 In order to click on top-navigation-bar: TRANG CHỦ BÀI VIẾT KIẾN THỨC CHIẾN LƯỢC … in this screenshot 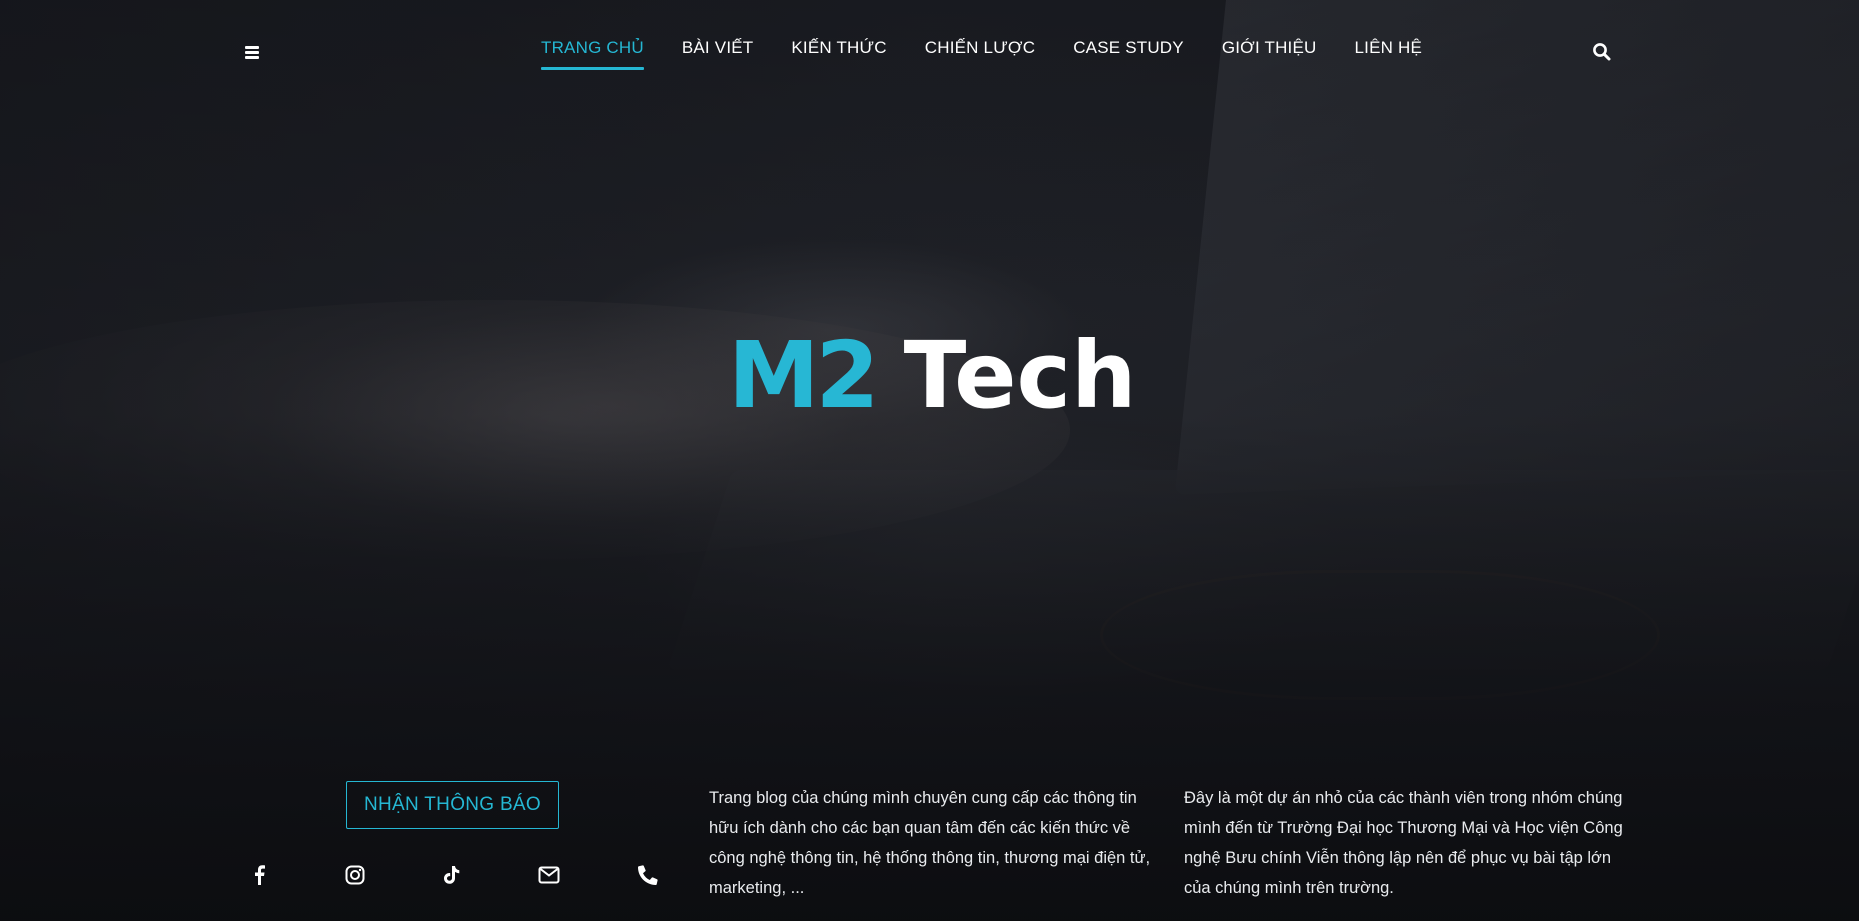, I will do `click(929, 50)`.